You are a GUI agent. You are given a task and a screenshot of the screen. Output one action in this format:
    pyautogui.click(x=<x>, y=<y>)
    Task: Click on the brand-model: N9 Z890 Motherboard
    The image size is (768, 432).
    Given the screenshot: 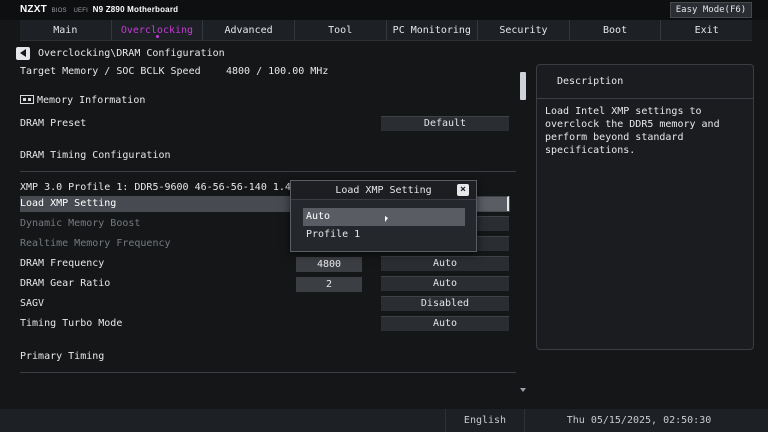 What is the action you would take?
    pyautogui.click(x=135, y=9)
    